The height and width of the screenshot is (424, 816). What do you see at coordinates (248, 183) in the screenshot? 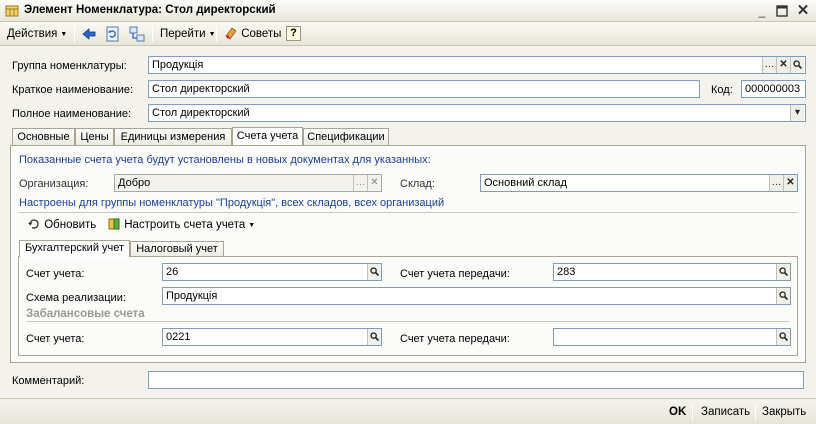
I see `organization-field: Добро` at bounding box center [248, 183].